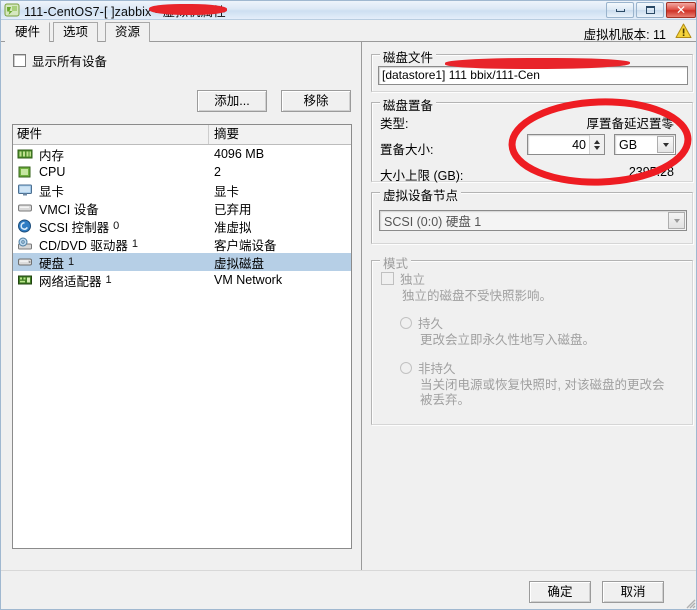 The height and width of the screenshot is (610, 697). I want to click on virtual-device-node-group: 虚拟设备节点 SCSI (0:0) 硬盘 1, so click(532, 214).